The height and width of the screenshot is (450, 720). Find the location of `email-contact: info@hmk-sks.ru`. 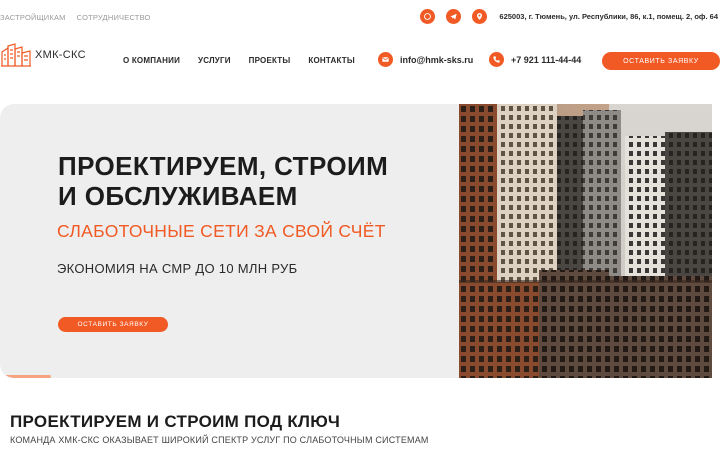

email-contact: info@hmk-sks.ru is located at coordinates (425, 59).